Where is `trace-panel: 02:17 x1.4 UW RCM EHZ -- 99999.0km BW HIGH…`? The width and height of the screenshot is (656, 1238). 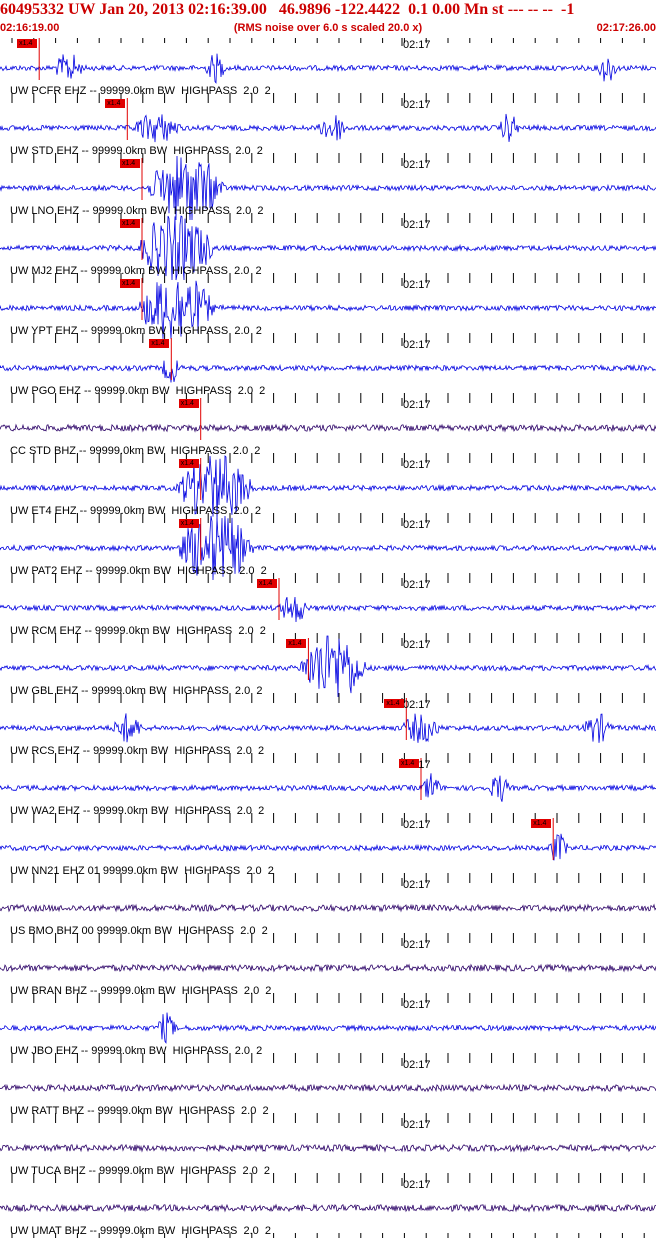 trace-panel: 02:17 x1.4 UW RCM EHZ -- 99999.0km BW HIGH… is located at coordinates (328, 608).